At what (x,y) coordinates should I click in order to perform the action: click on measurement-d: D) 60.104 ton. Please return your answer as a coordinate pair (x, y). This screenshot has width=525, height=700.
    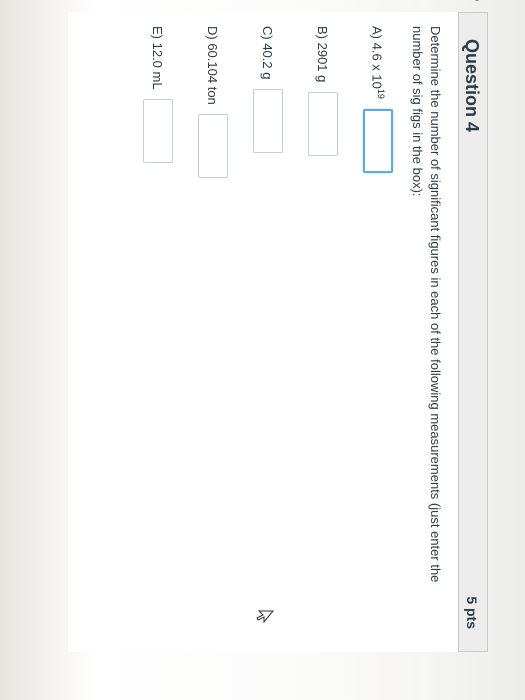
    Looking at the image, I should click on (213, 102).